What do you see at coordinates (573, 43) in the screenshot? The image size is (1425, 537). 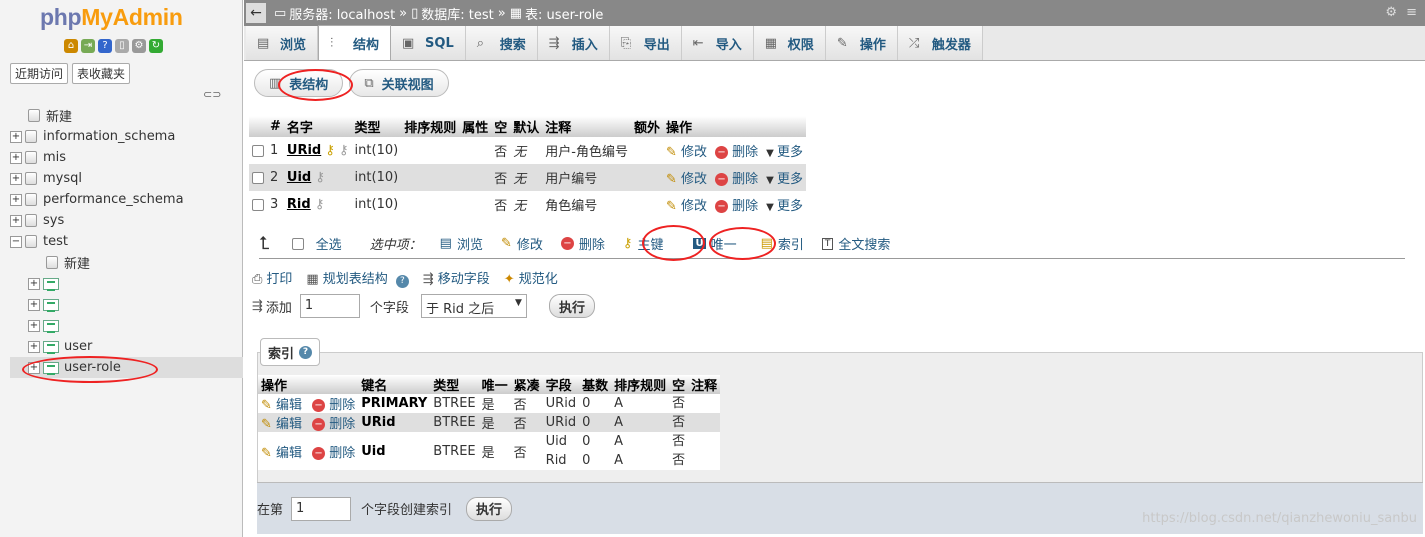 I see `tab-insert: ⇶ 插入` at bounding box center [573, 43].